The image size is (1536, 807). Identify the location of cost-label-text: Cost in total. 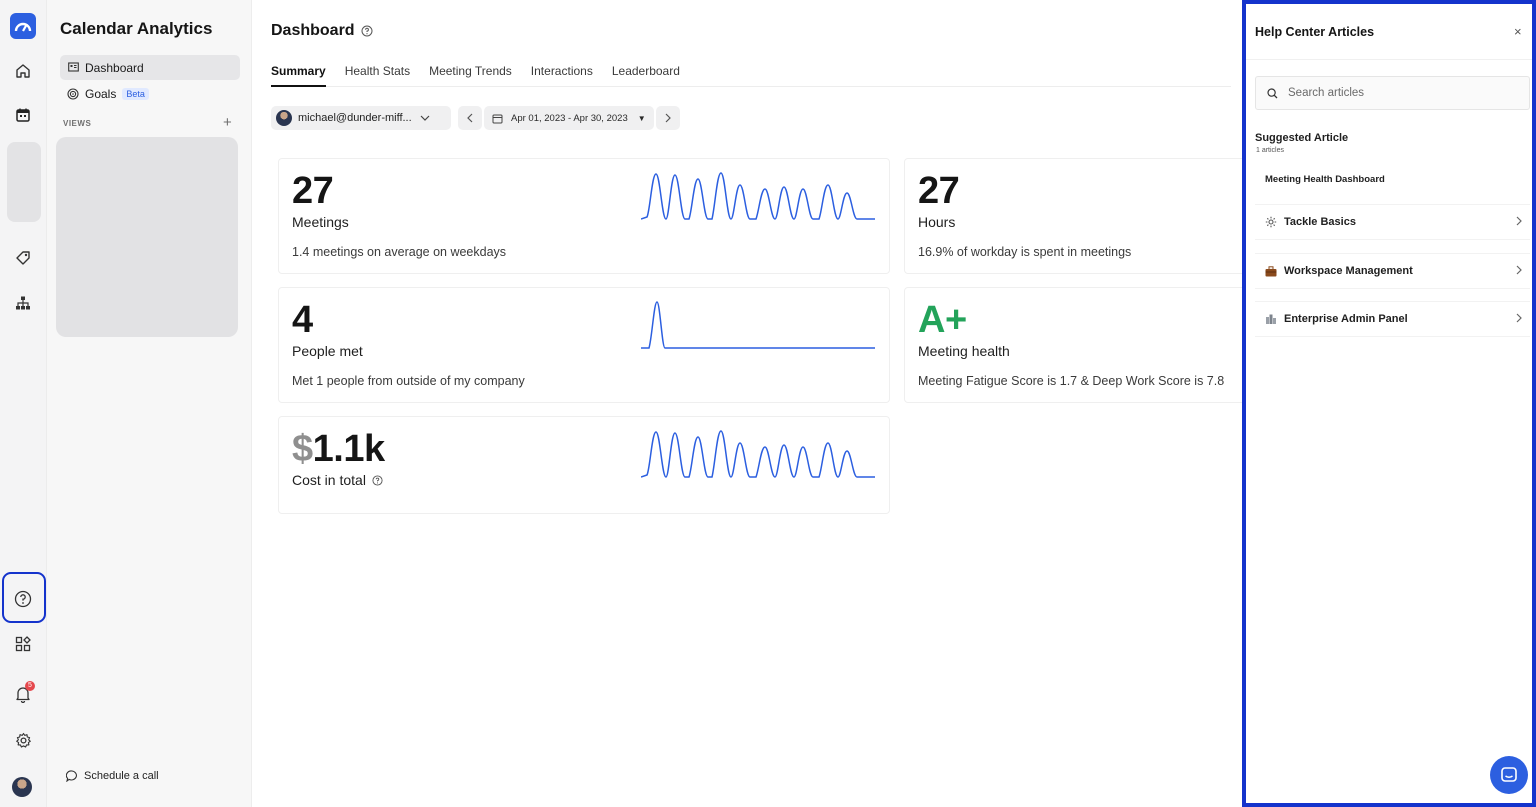
(329, 480).